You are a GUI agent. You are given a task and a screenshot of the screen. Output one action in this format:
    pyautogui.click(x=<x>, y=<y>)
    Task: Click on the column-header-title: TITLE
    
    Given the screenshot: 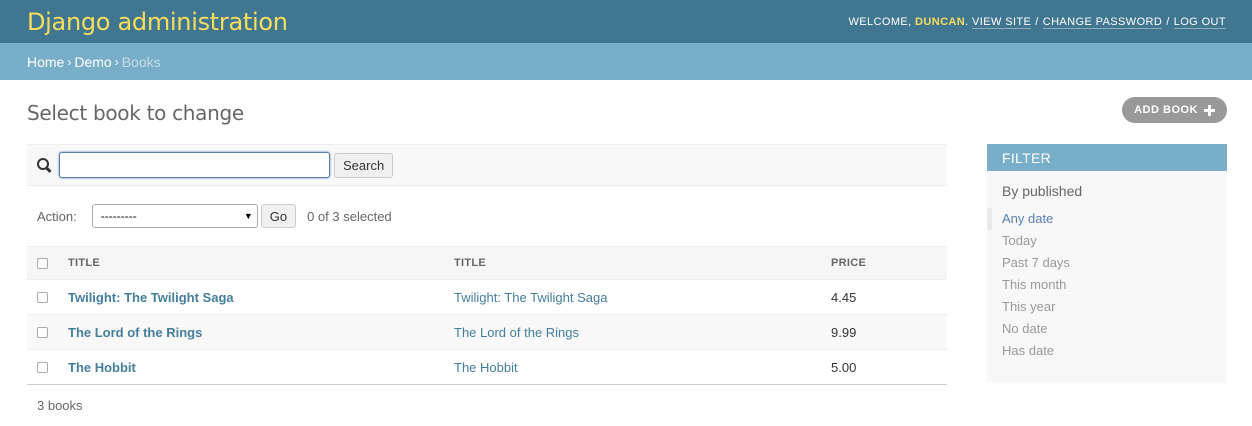 What is the action you would take?
    pyautogui.click(x=642, y=263)
    